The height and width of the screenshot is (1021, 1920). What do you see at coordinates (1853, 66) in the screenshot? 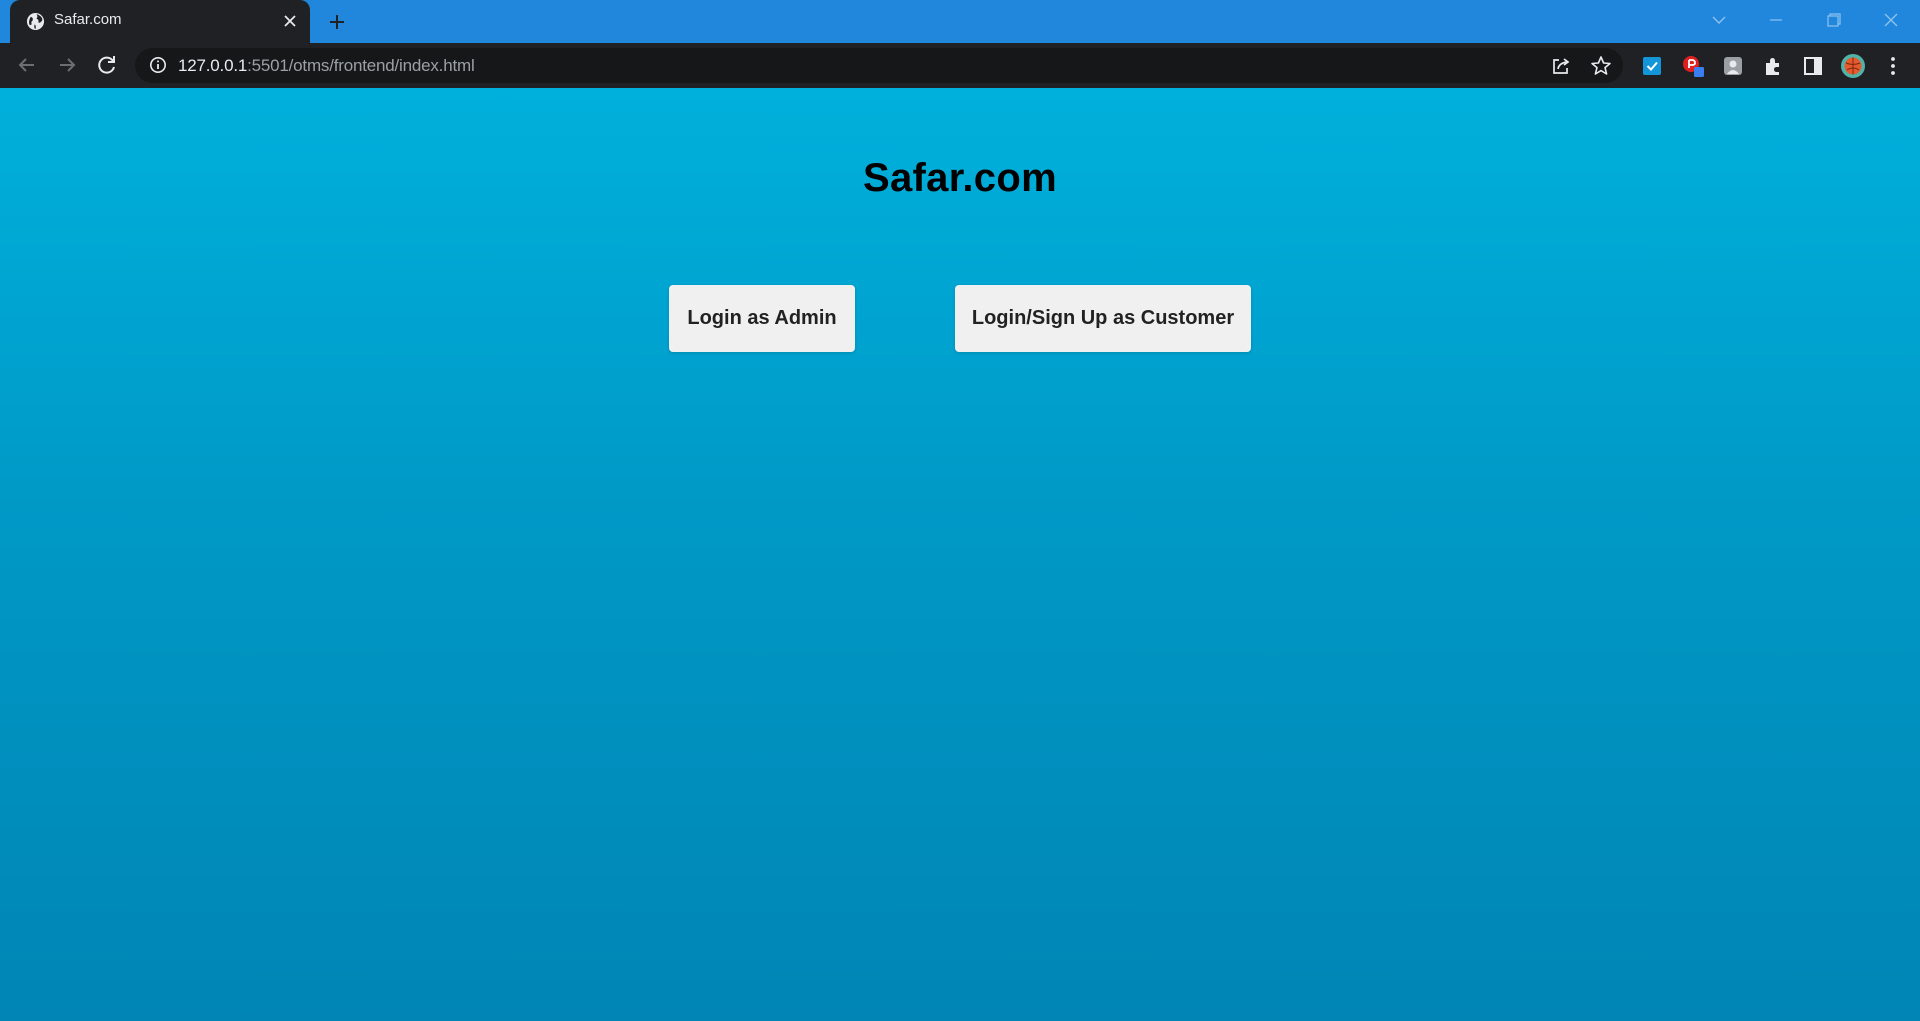
I see `avatar` at bounding box center [1853, 66].